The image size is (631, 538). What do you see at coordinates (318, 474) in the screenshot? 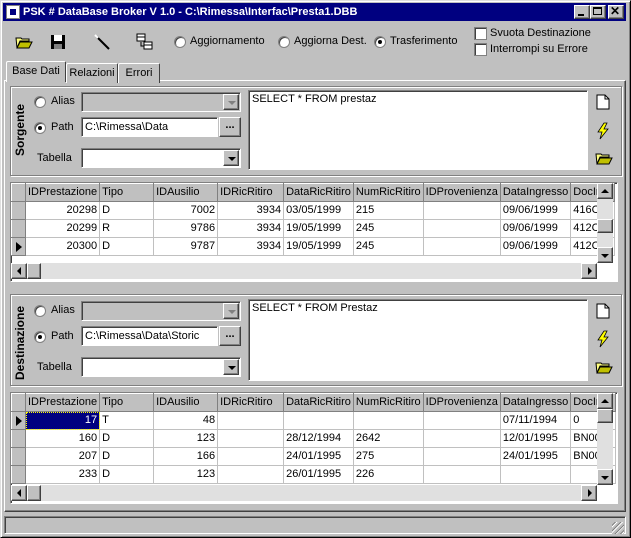
I see `grid-cell: 26/01/1995` at bounding box center [318, 474].